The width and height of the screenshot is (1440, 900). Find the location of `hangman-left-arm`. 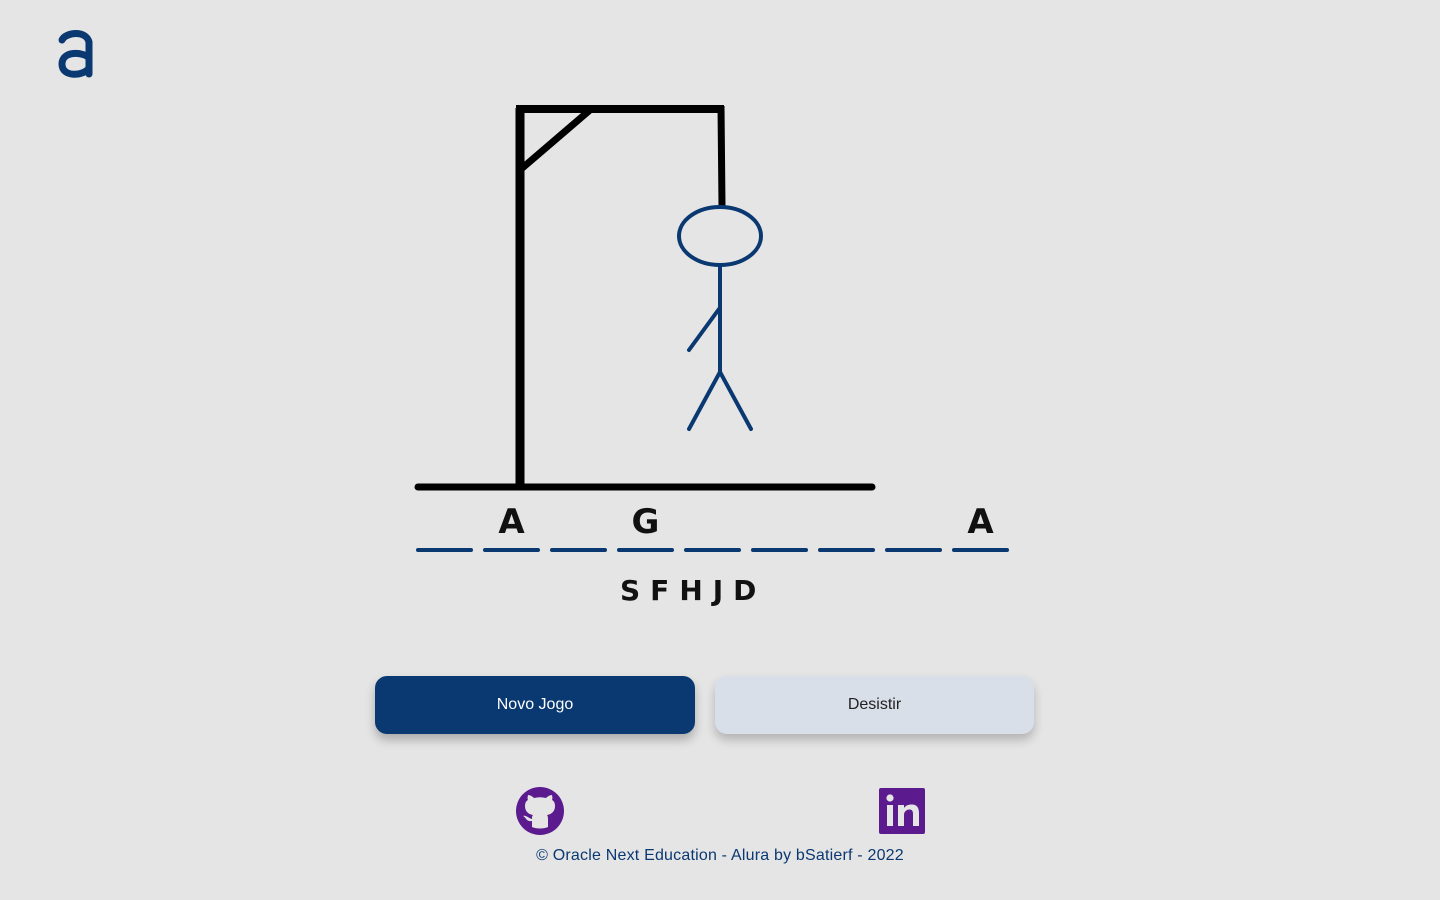

hangman-left-arm is located at coordinates (704, 329).